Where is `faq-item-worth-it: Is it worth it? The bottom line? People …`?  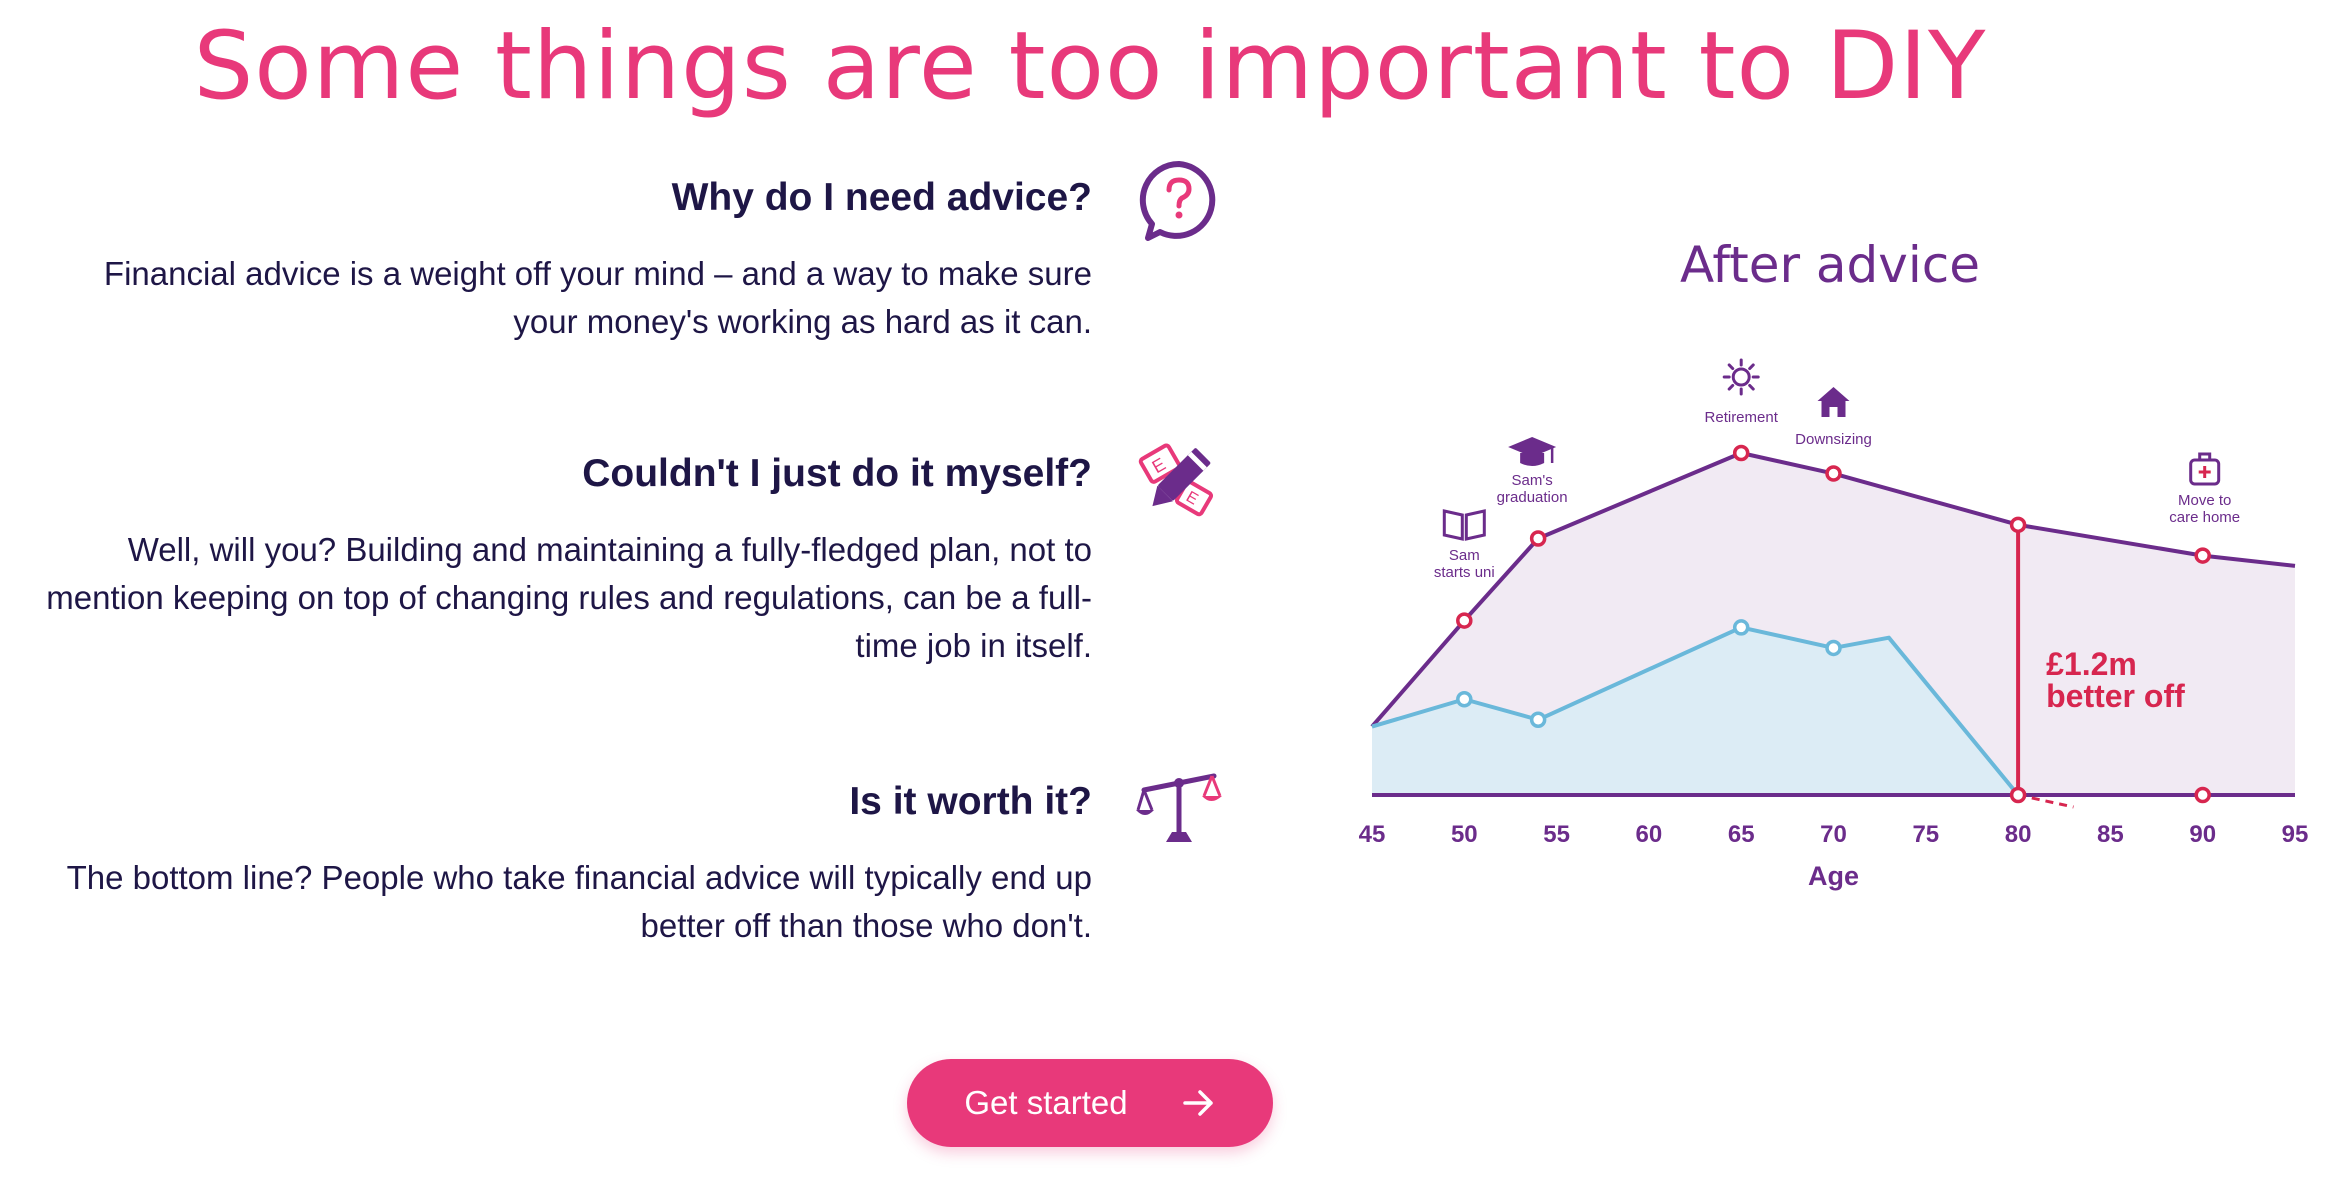 faq-item-worth-it: Is it worth it? The bottom line? People … is located at coordinates (562, 865).